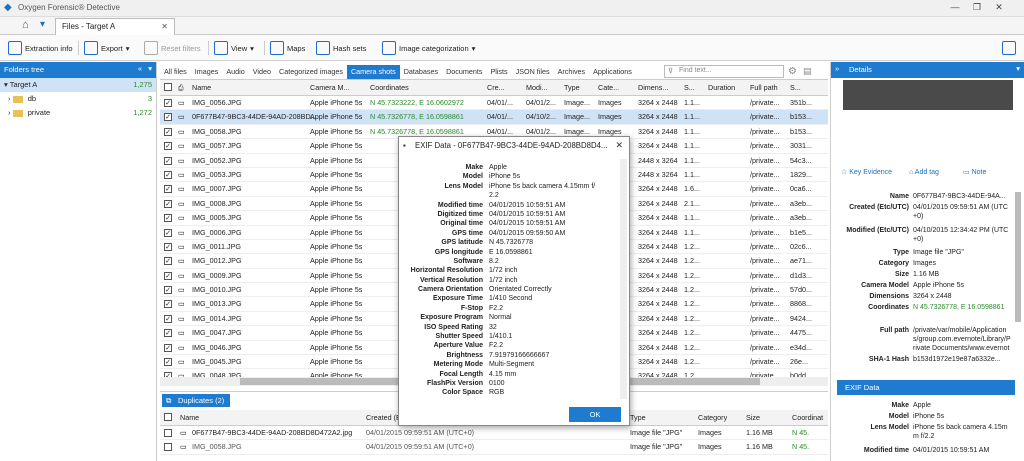 The width and height of the screenshot is (1024, 461). I want to click on tree-item-private: › private 1,272, so click(78, 113).